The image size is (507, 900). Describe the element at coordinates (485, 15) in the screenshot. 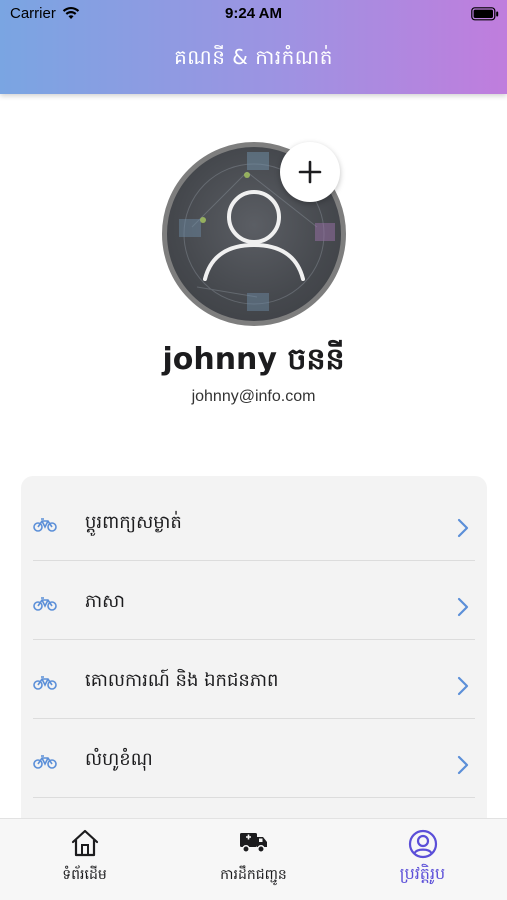

I see `battery-icon` at that location.